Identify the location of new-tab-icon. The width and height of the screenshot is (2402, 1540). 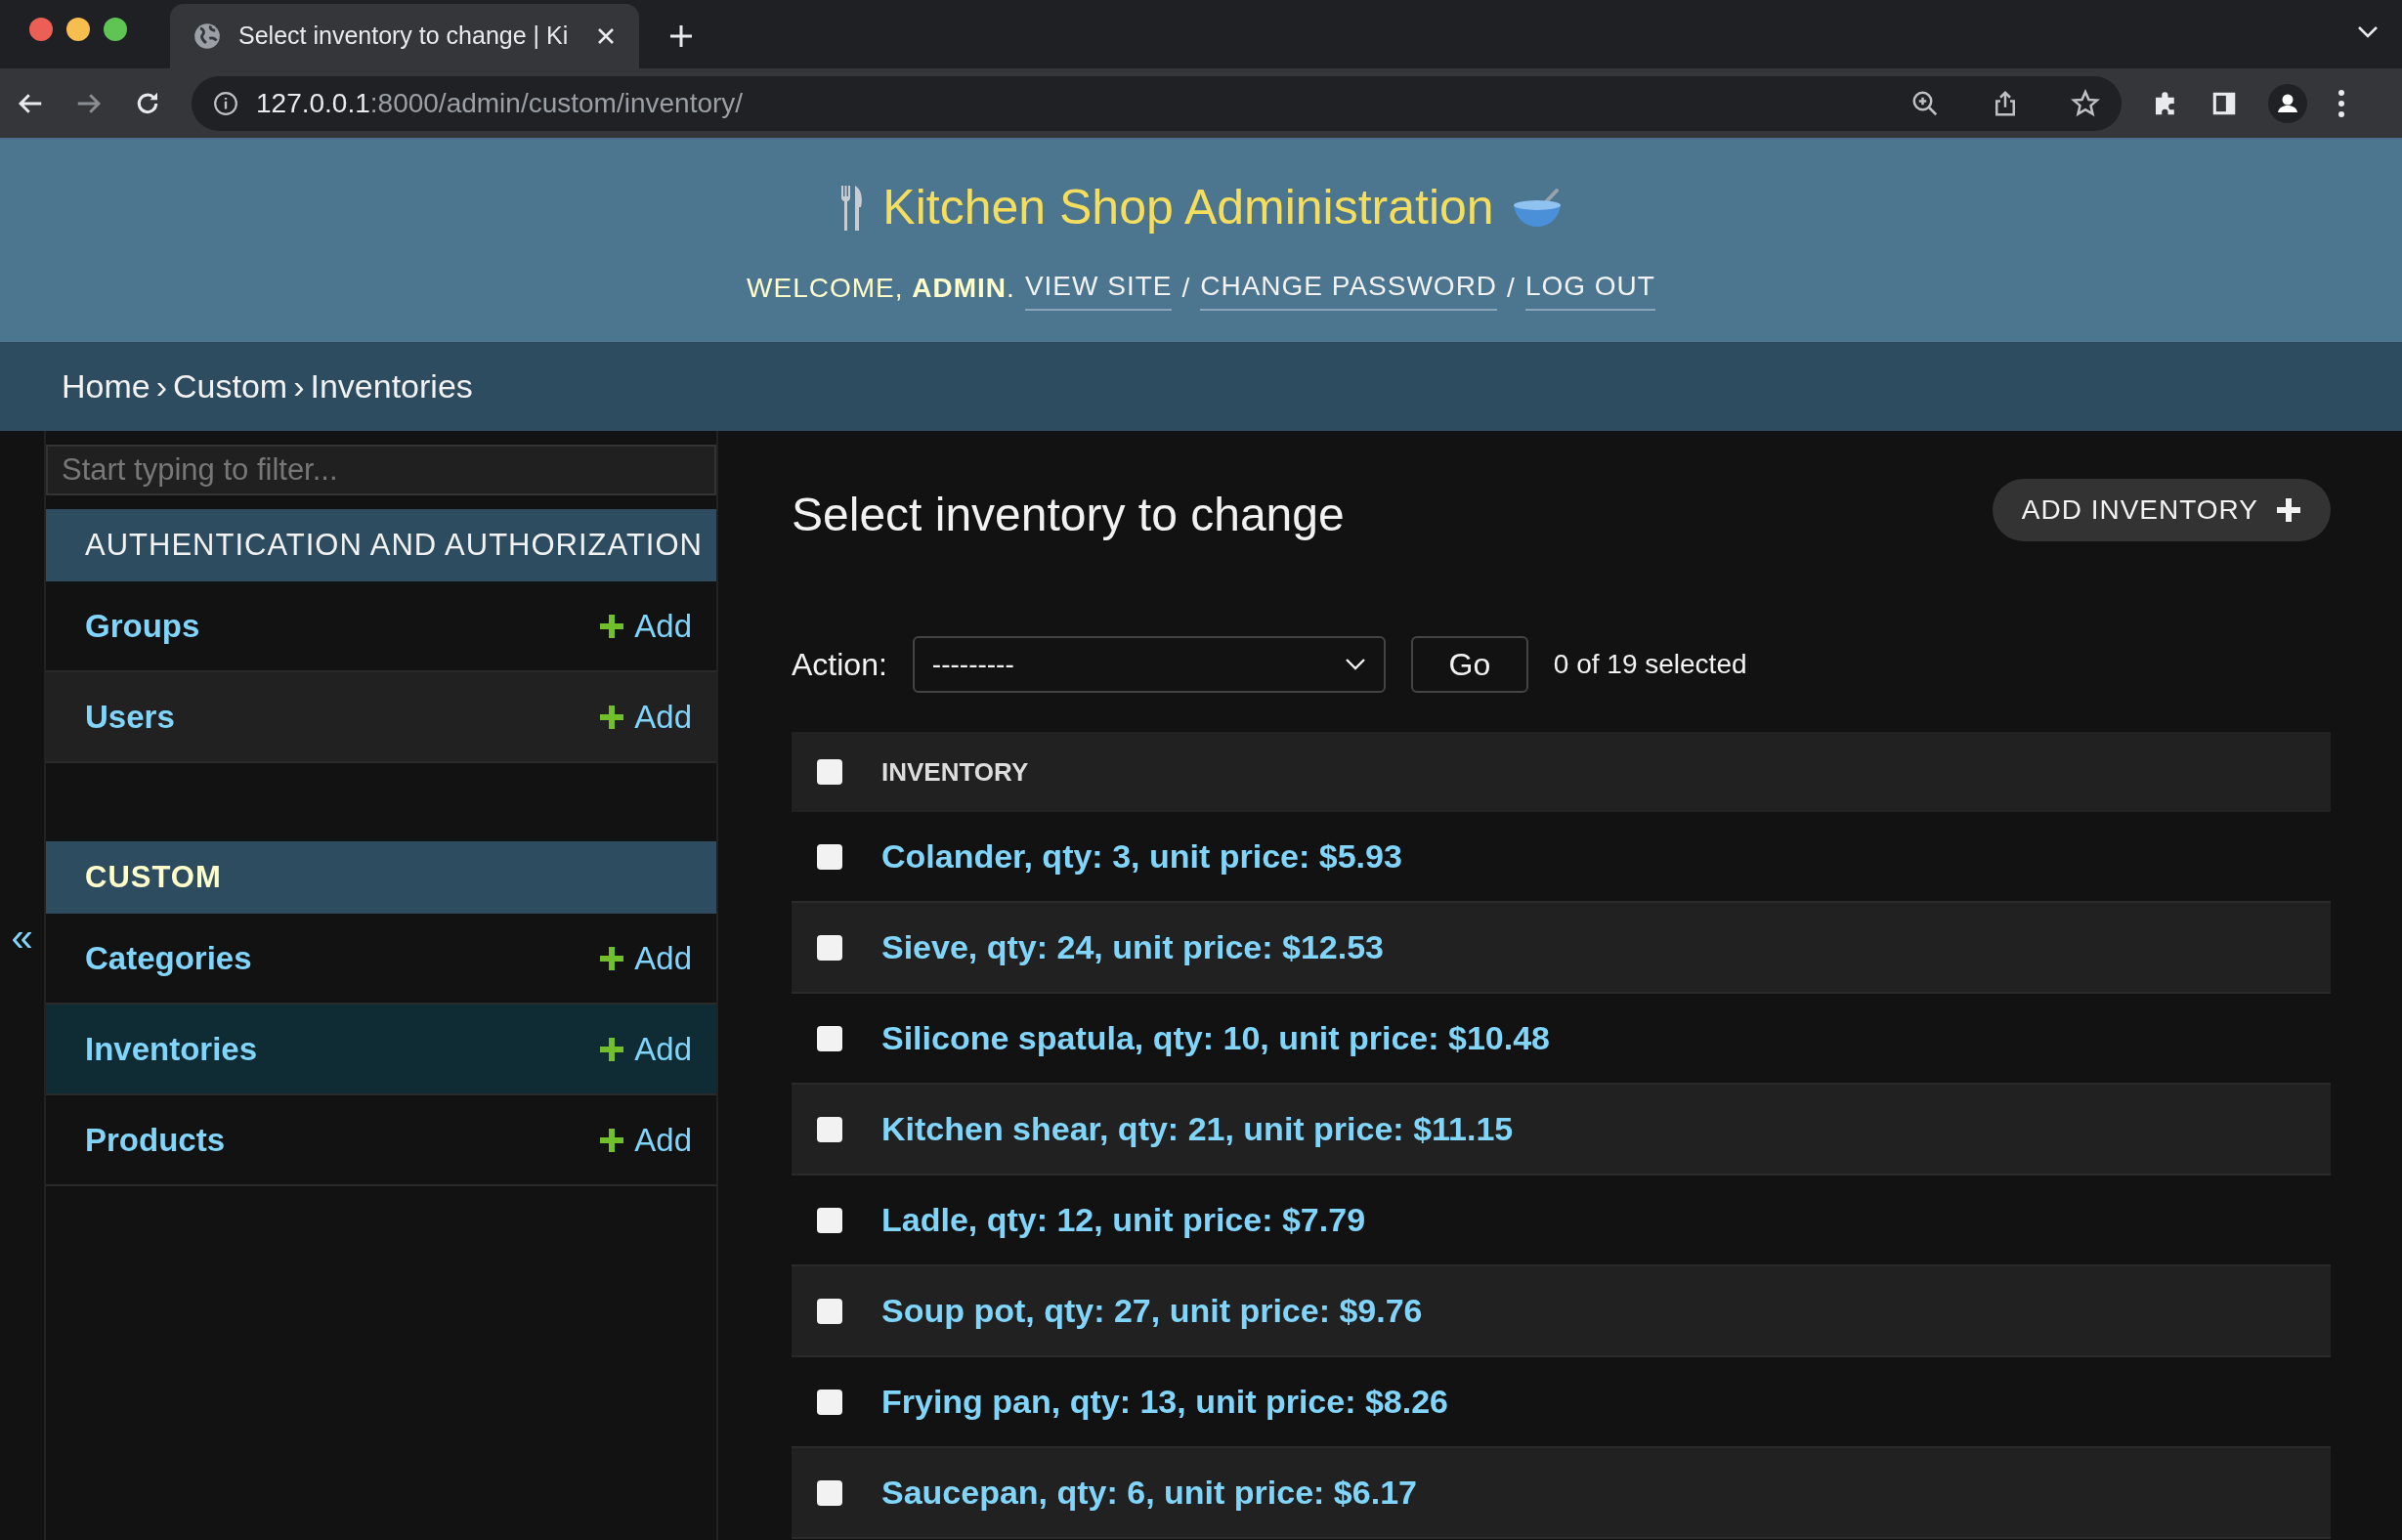
(681, 36).